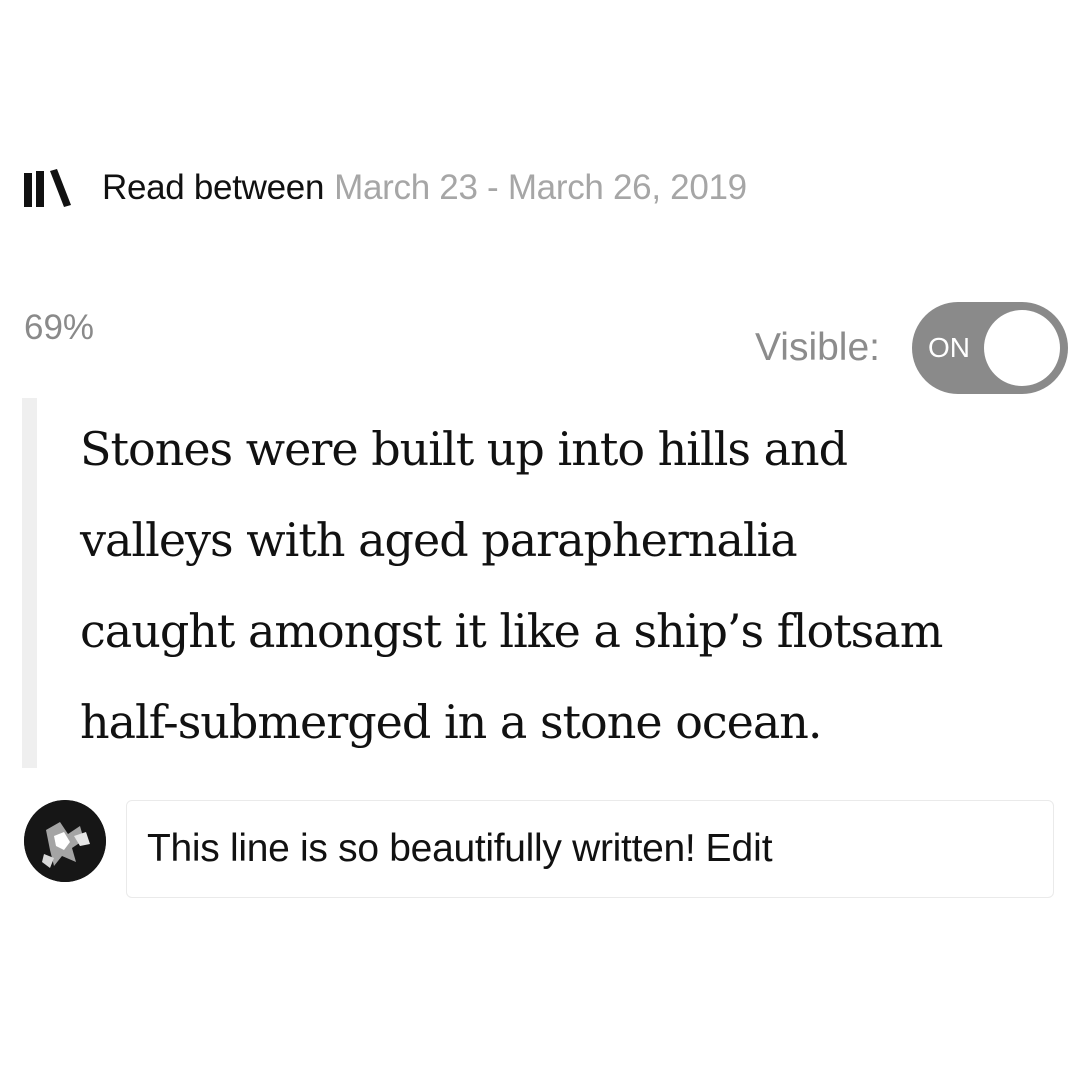  I want to click on edit-comment-link: Edit, so click(738, 849).